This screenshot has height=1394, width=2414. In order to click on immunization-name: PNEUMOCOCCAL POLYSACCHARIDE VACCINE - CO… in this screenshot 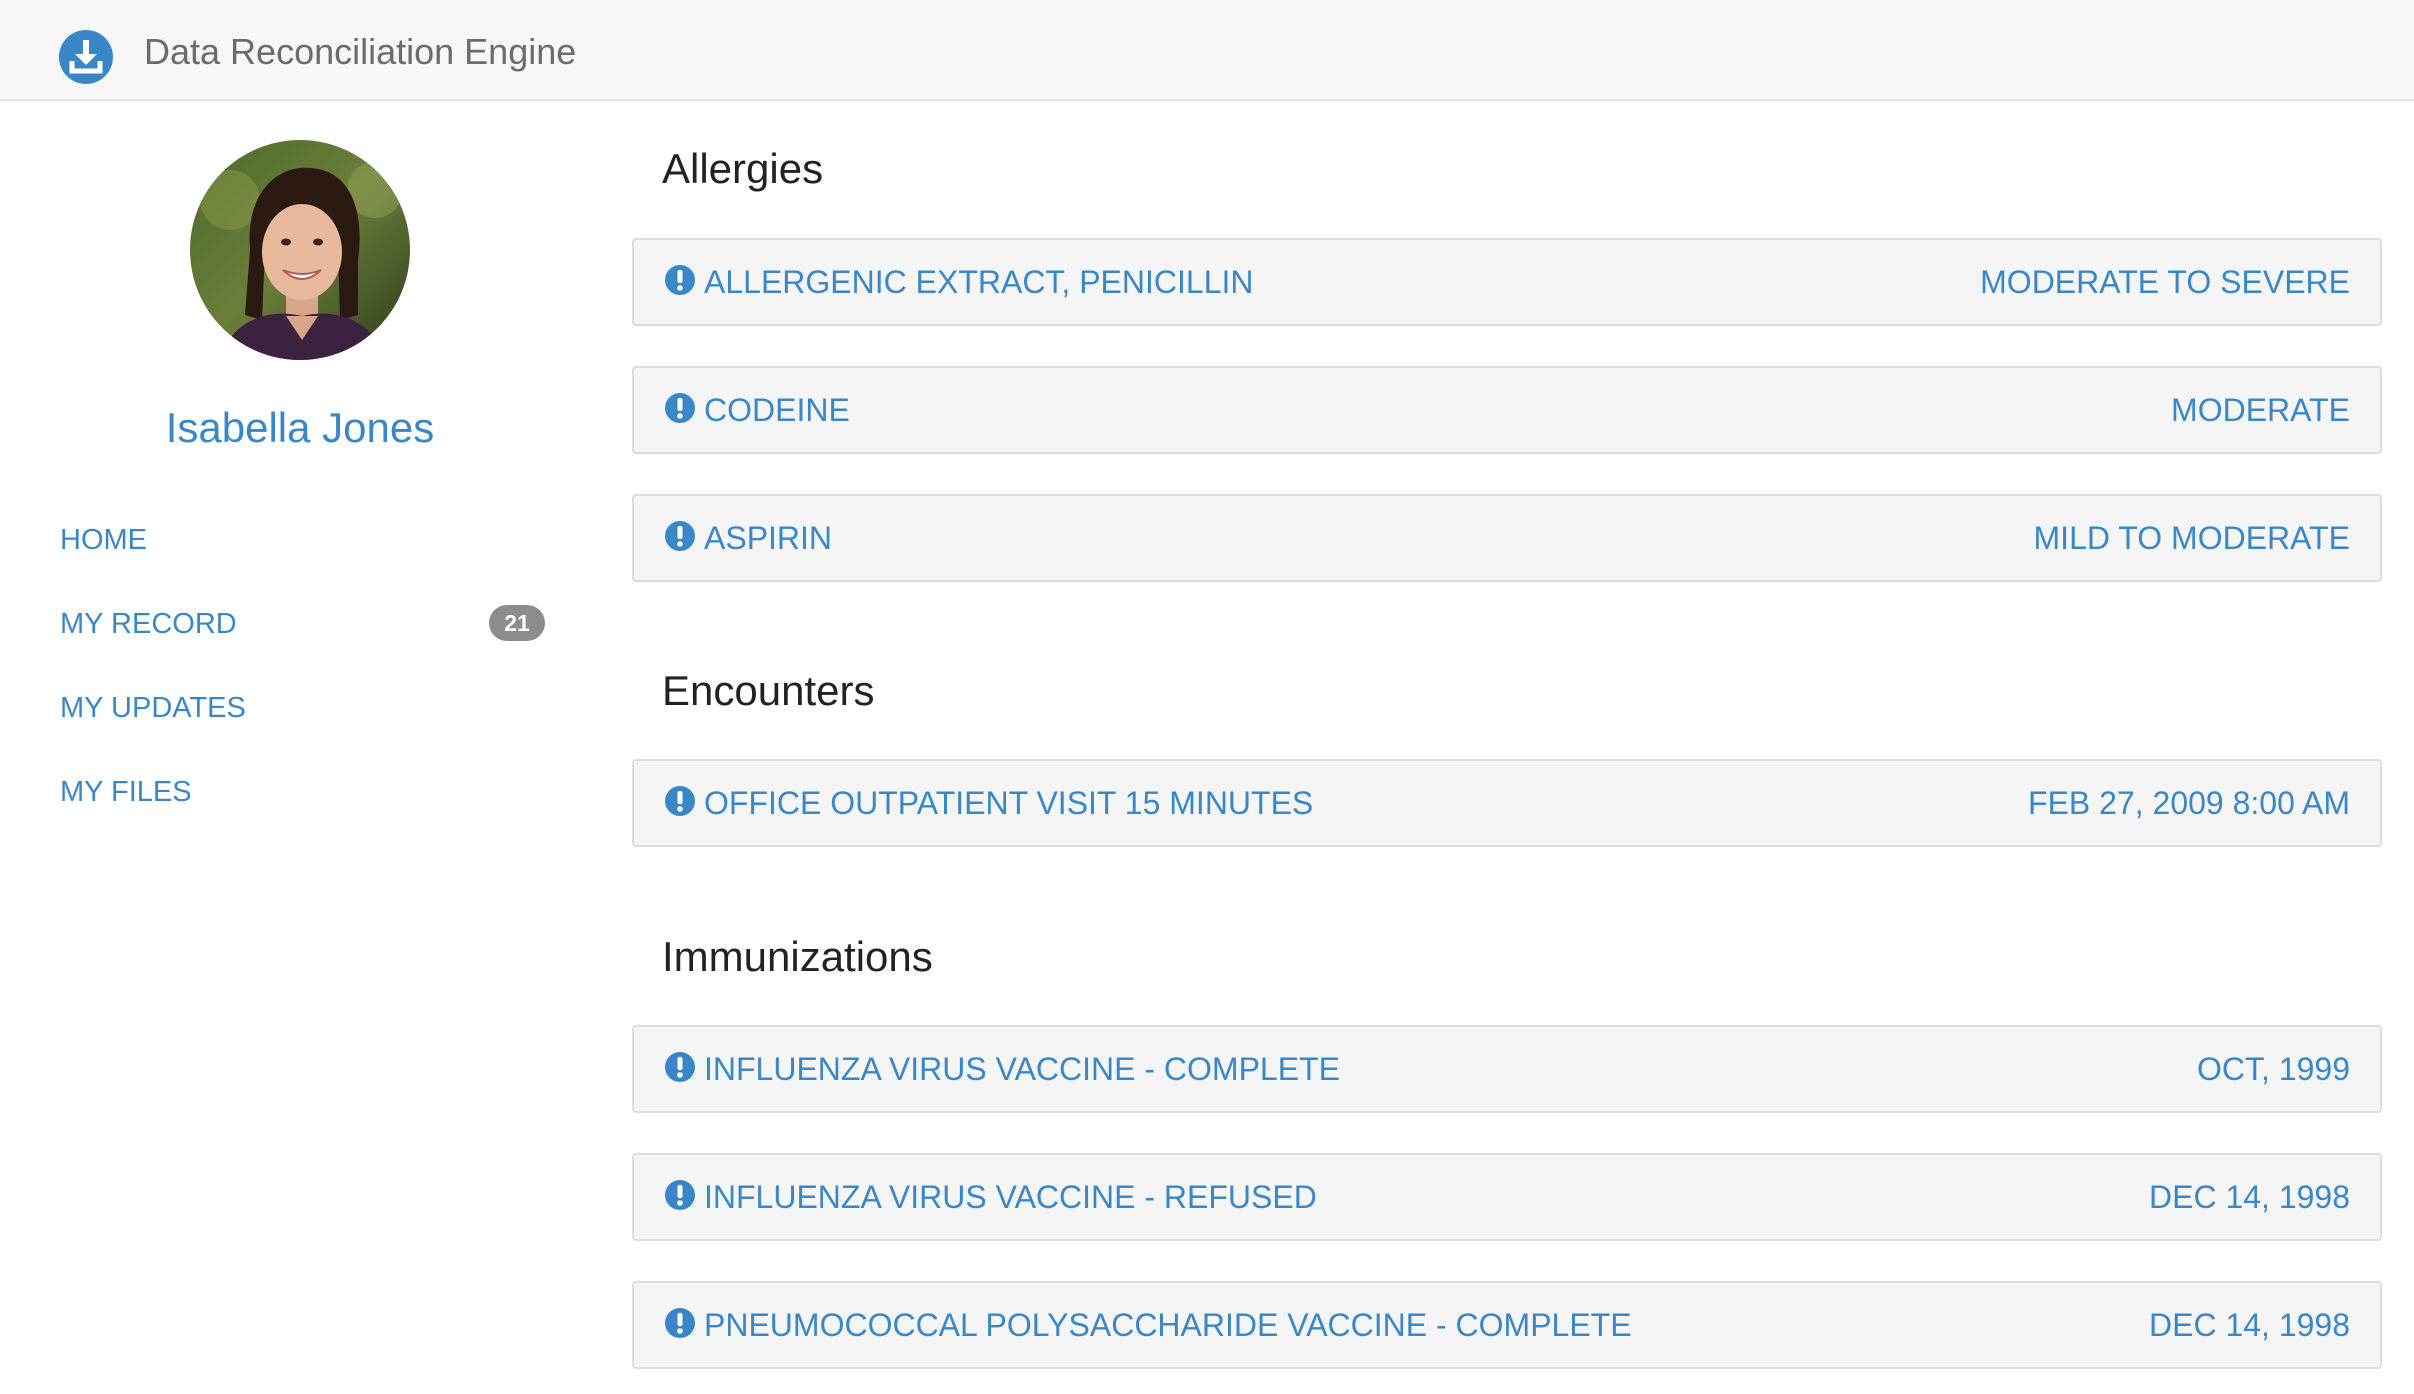, I will do `click(1168, 1325)`.